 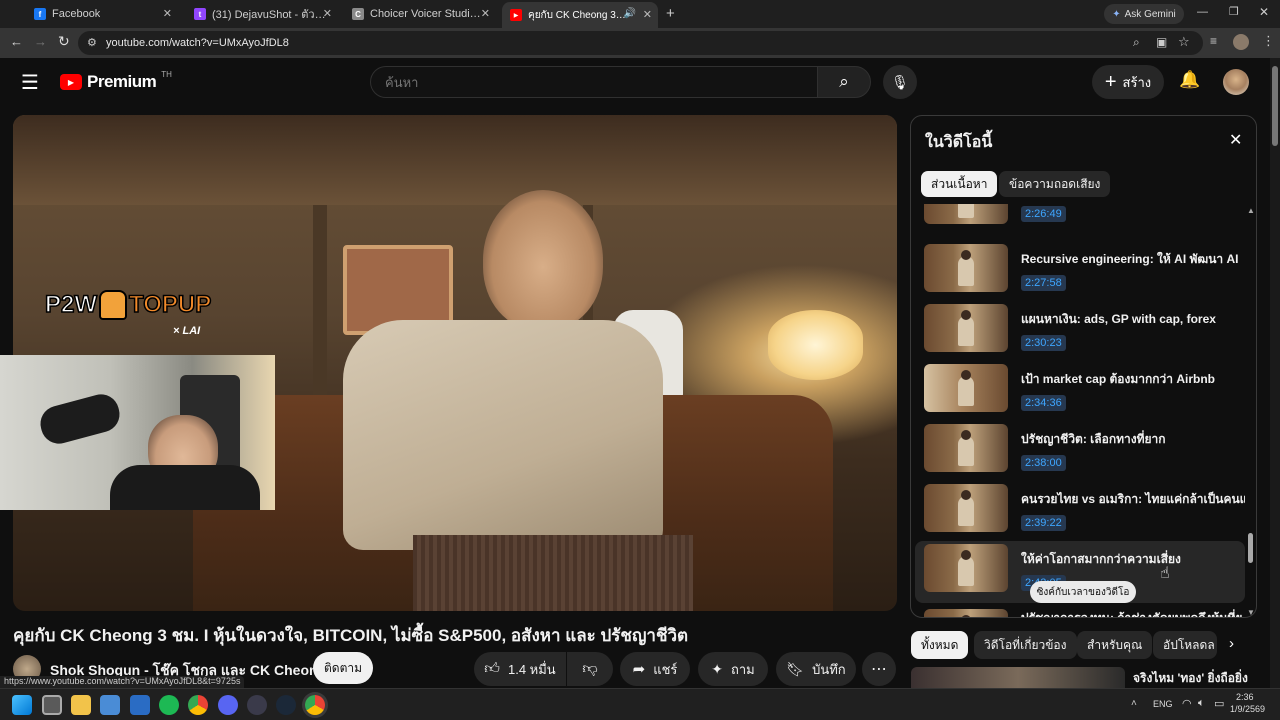 What do you see at coordinates (1161, 42) in the screenshot?
I see `cast-icon: ▣` at bounding box center [1161, 42].